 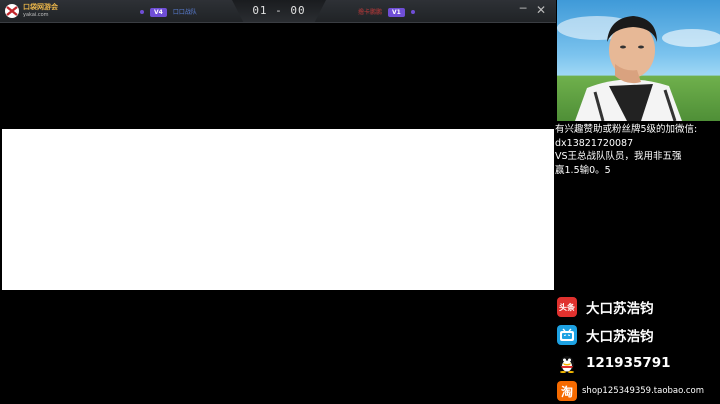 I want to click on right-team: 撸卡鹏鹏 V1, so click(x=386, y=12).